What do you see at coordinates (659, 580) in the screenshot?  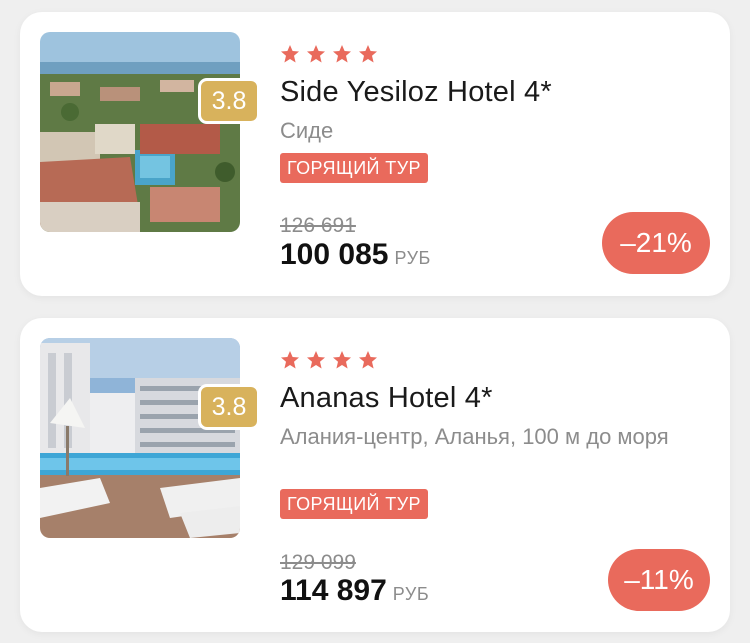 I see `discount-badge: –11%` at bounding box center [659, 580].